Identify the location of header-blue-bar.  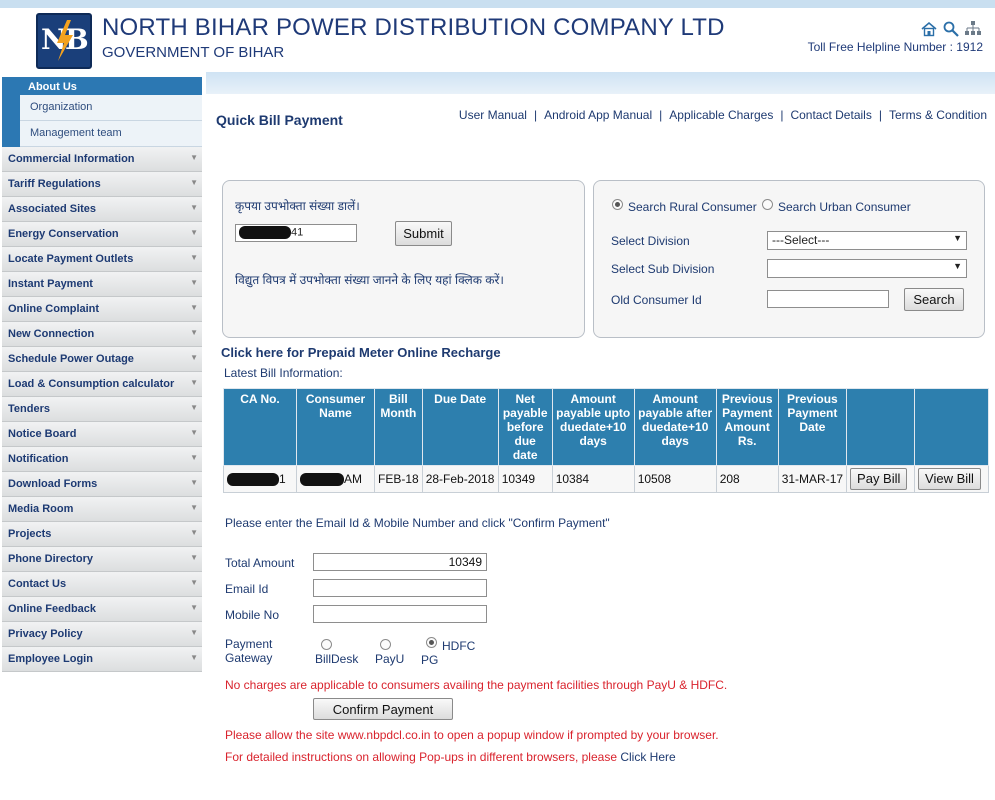
(600, 83).